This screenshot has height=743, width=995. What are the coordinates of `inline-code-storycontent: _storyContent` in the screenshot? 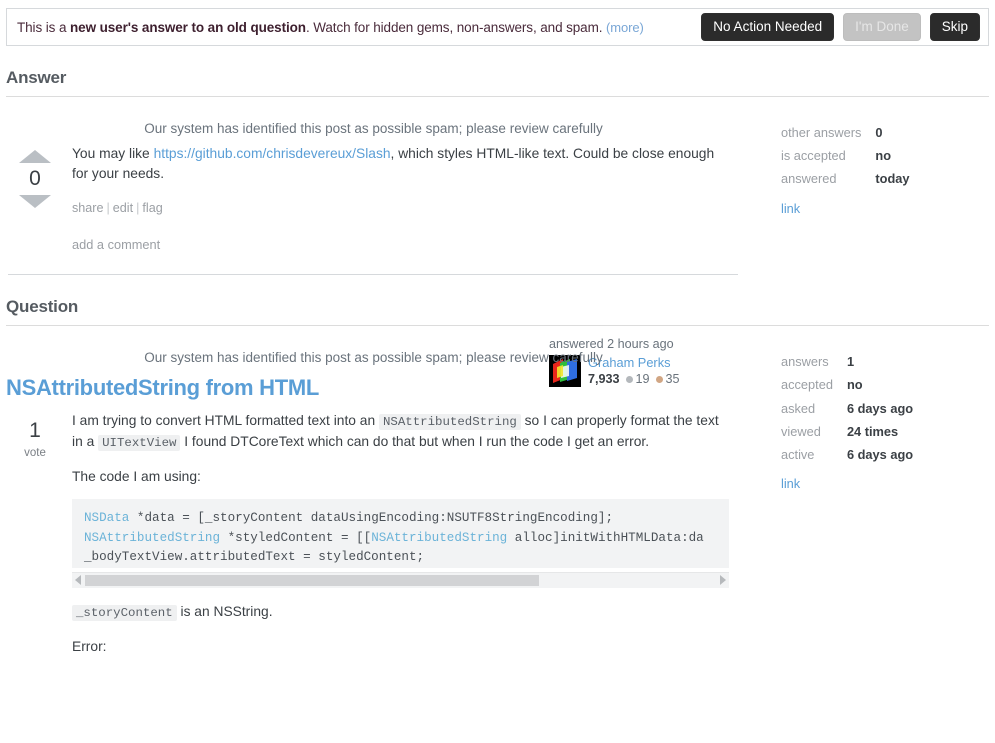 It's located at (124, 612).